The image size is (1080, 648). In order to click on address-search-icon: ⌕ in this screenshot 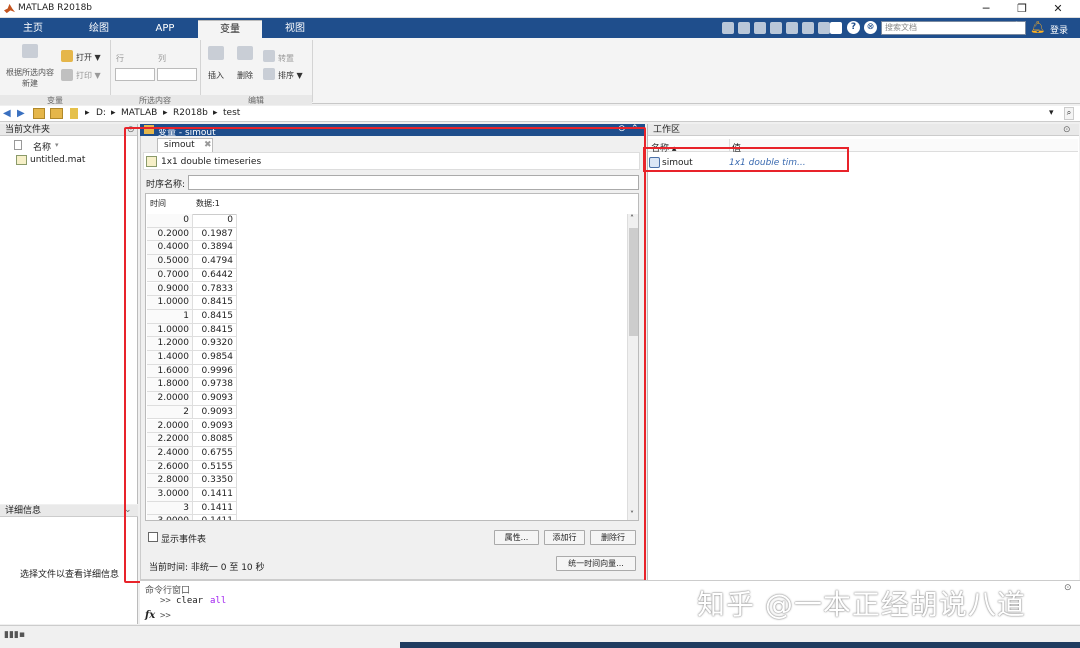, I will do `click(1069, 113)`.